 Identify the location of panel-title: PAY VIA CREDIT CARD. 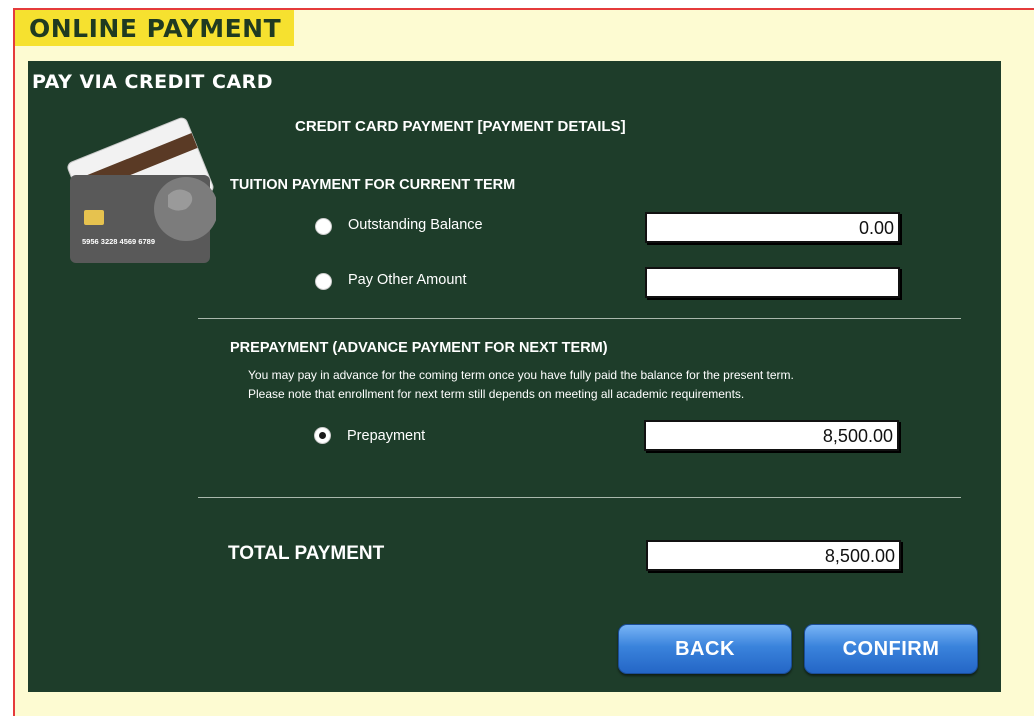
(153, 82).